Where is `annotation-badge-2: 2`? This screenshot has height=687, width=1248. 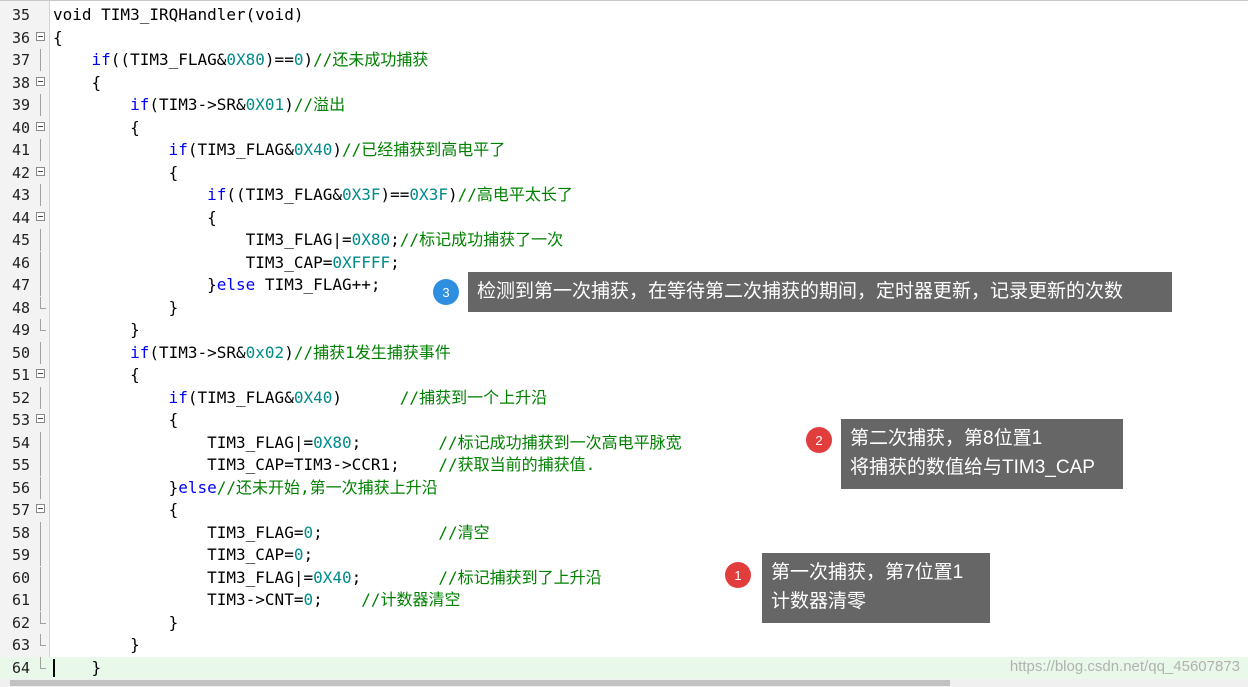 annotation-badge-2: 2 is located at coordinates (819, 440).